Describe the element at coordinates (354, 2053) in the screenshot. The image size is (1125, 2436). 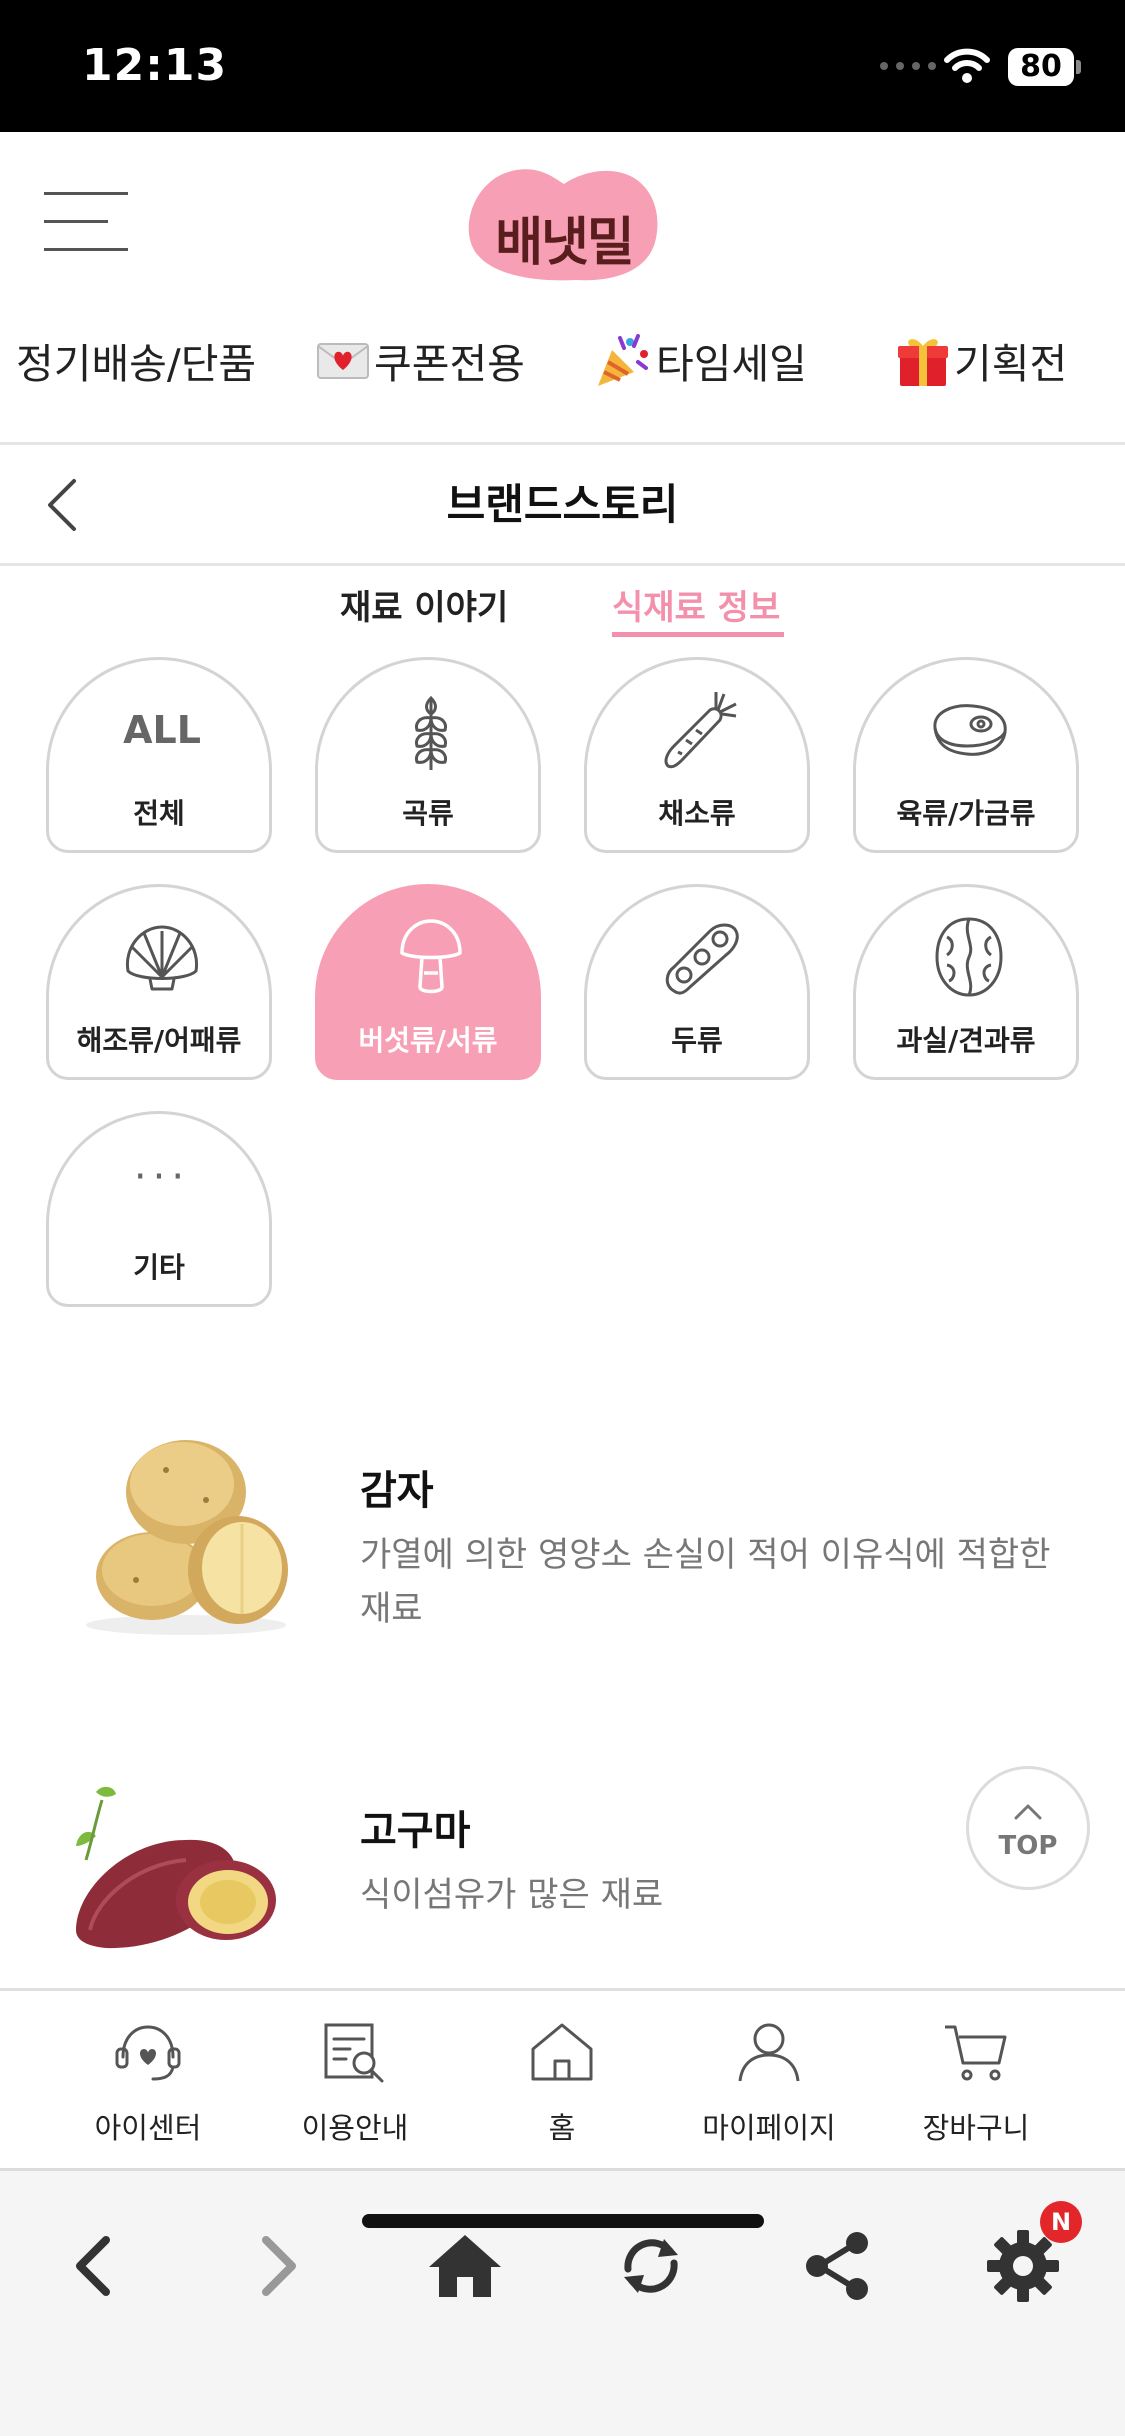
I see `document-search-icon` at that location.